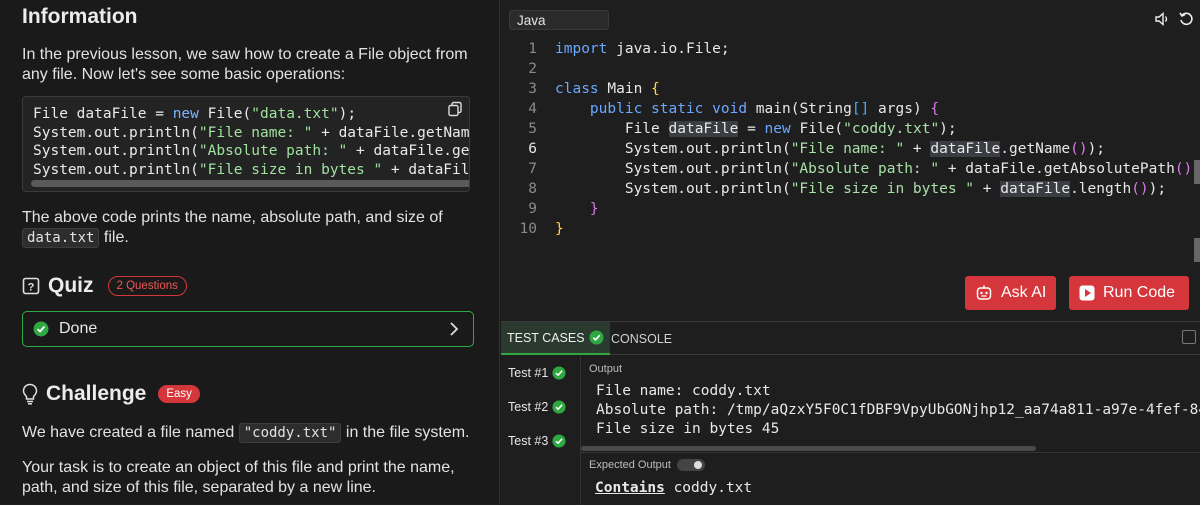  Describe the element at coordinates (455, 109) in the screenshot. I see `copy-icon` at that location.